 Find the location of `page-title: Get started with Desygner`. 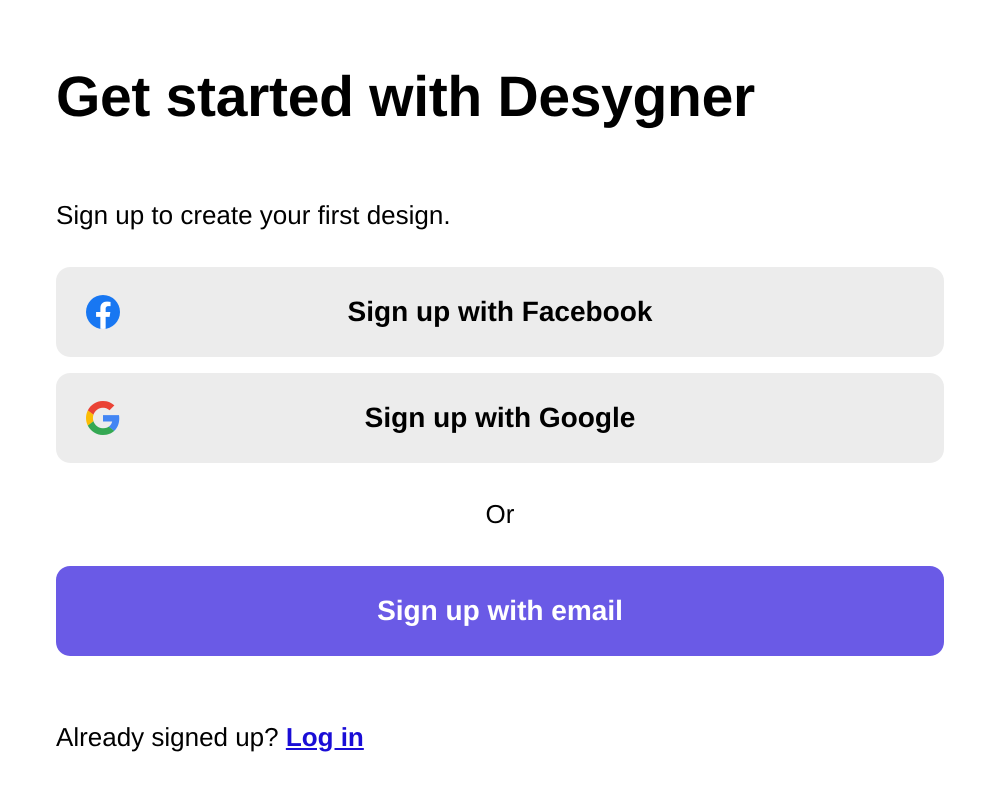

page-title: Get started with Desygner is located at coordinates (405, 97).